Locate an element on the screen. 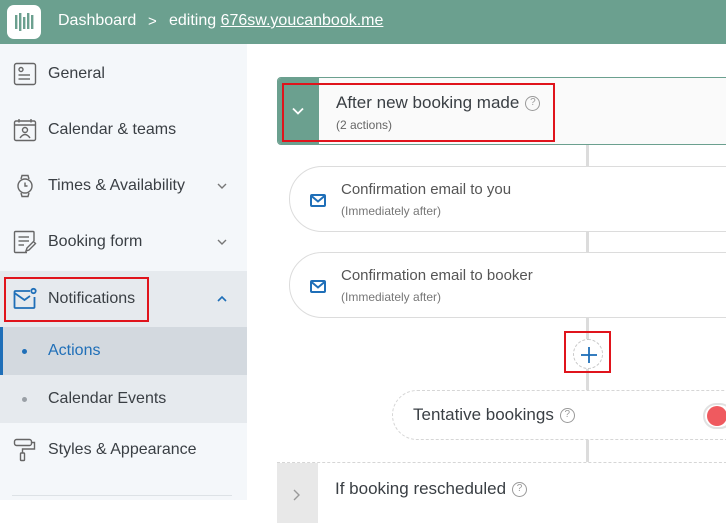 The height and width of the screenshot is (523, 726). calendar-person-icon is located at coordinates (25, 130).